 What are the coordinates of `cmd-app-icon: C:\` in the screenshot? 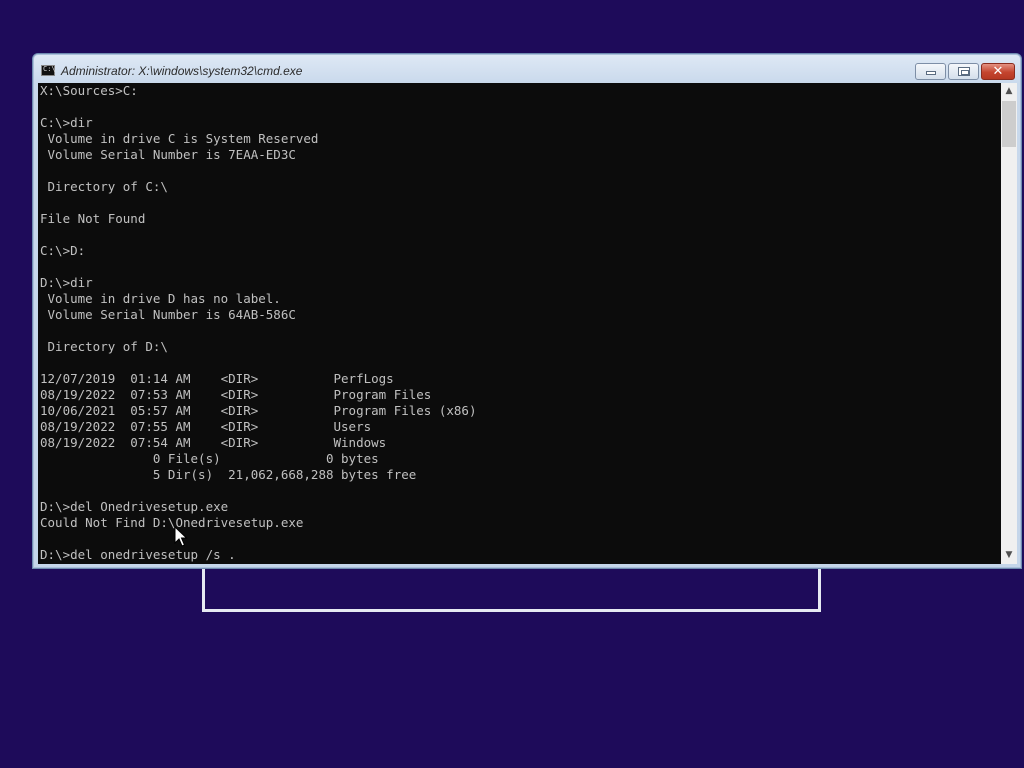 It's located at (48, 70).